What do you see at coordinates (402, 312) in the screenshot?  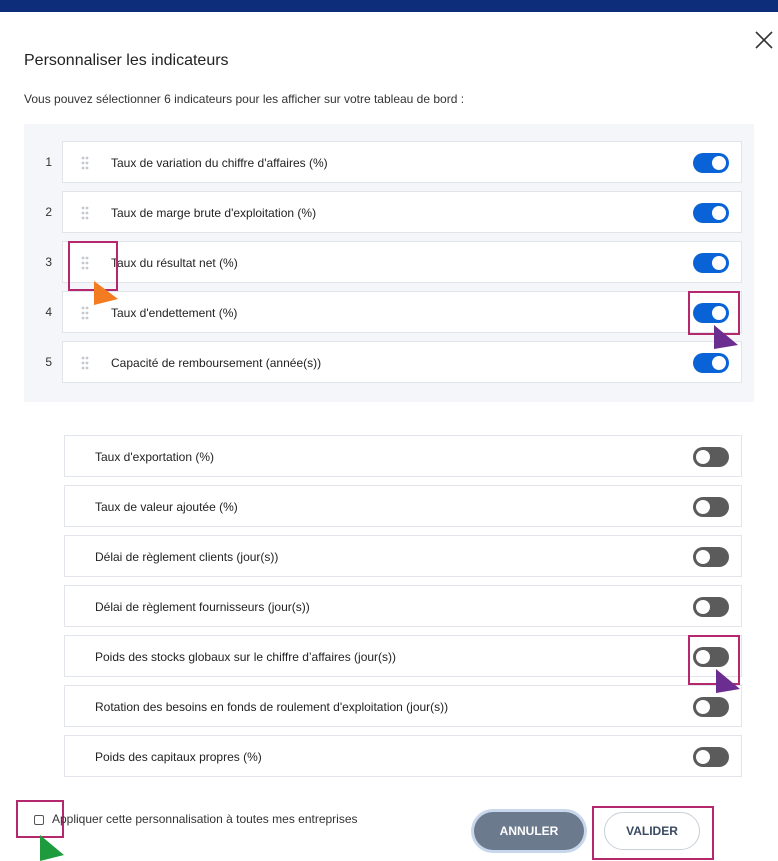 I see `selected-indicator-row: Taux d'endettement (%)` at bounding box center [402, 312].